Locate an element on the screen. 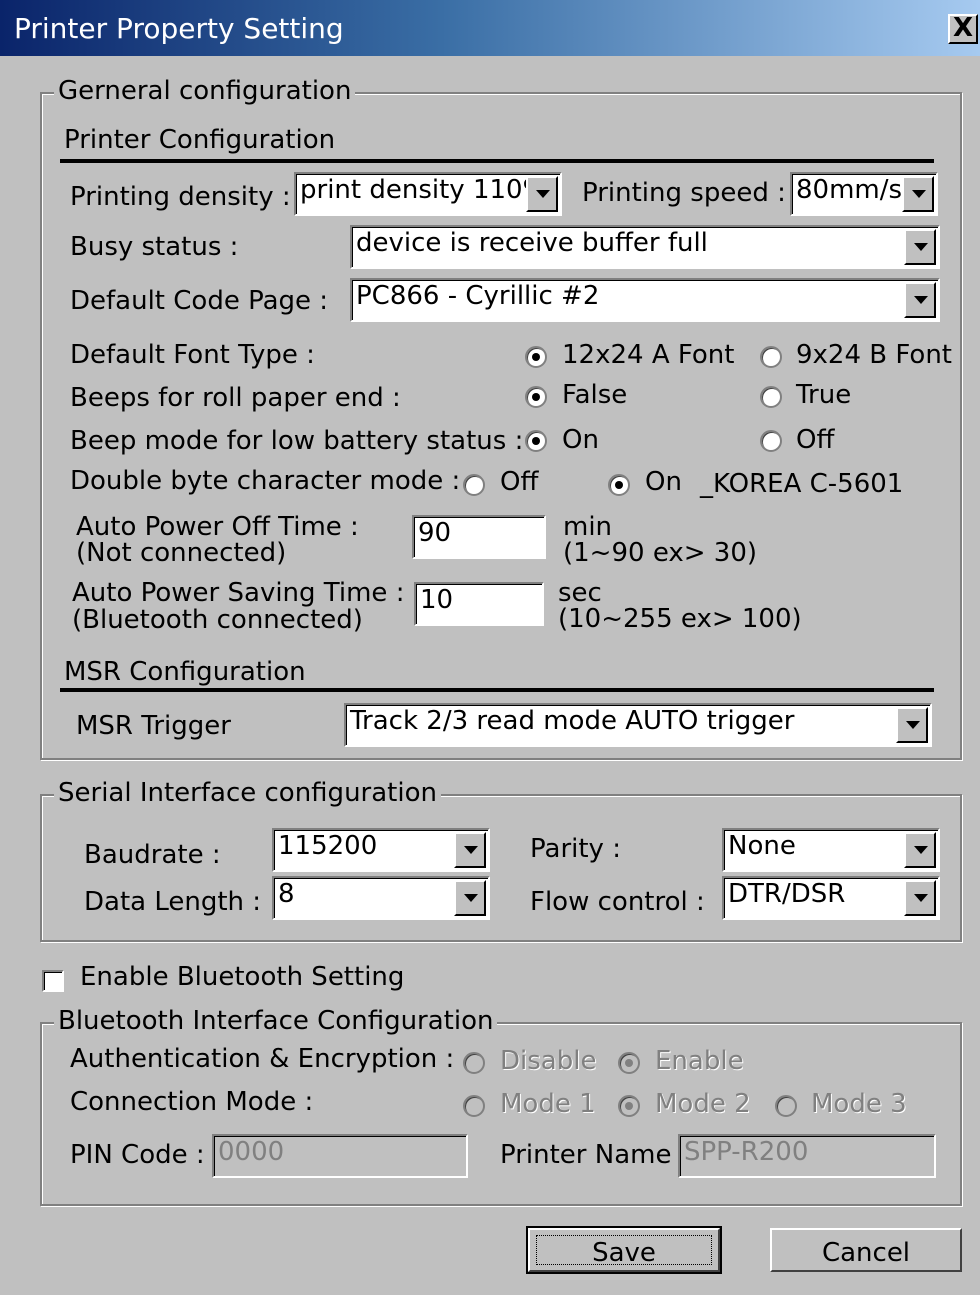  title-bar: Printer Property Setting X is located at coordinates (490, 28).